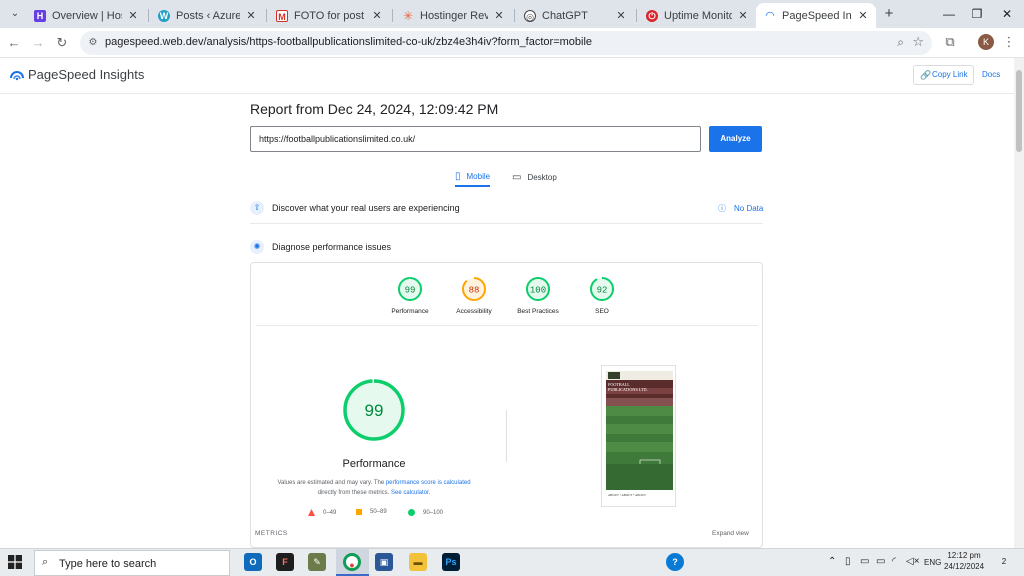  I want to click on category-score-value: 100, so click(538, 291).